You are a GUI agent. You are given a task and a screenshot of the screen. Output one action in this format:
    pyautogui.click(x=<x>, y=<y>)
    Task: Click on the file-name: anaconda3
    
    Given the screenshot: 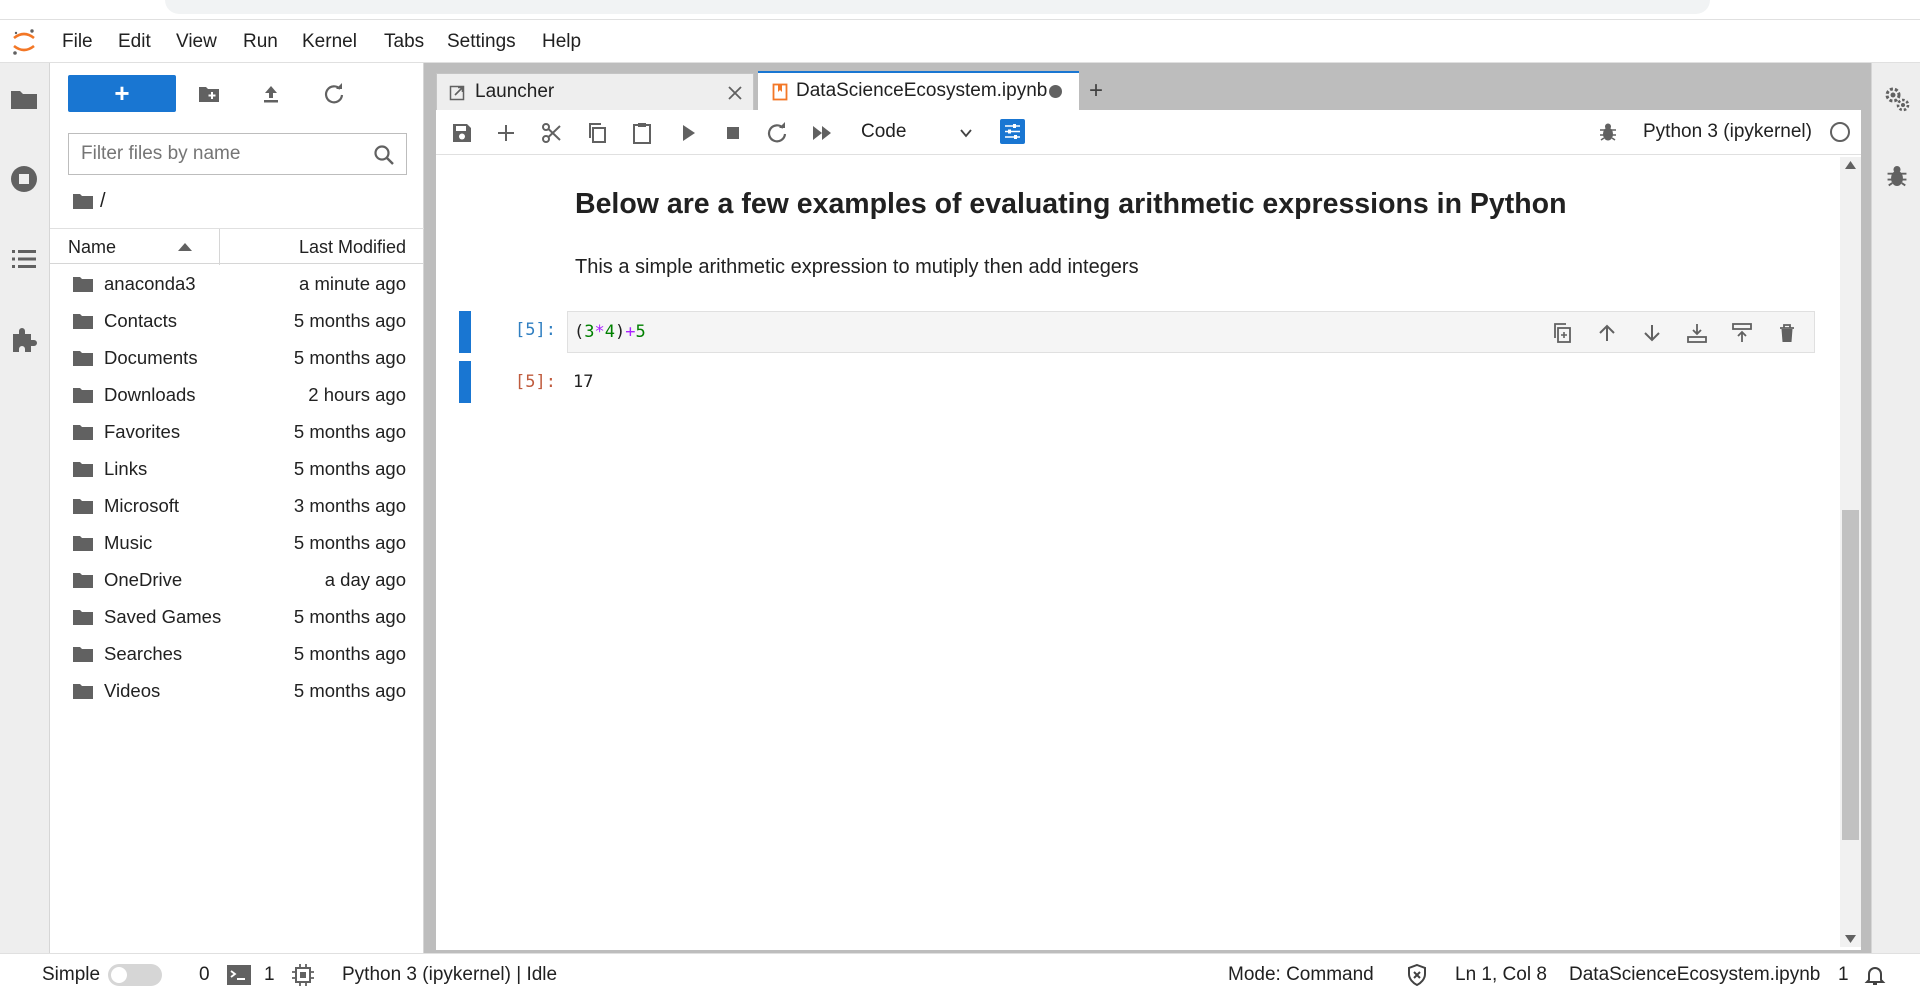 What is the action you would take?
    pyautogui.click(x=150, y=283)
    